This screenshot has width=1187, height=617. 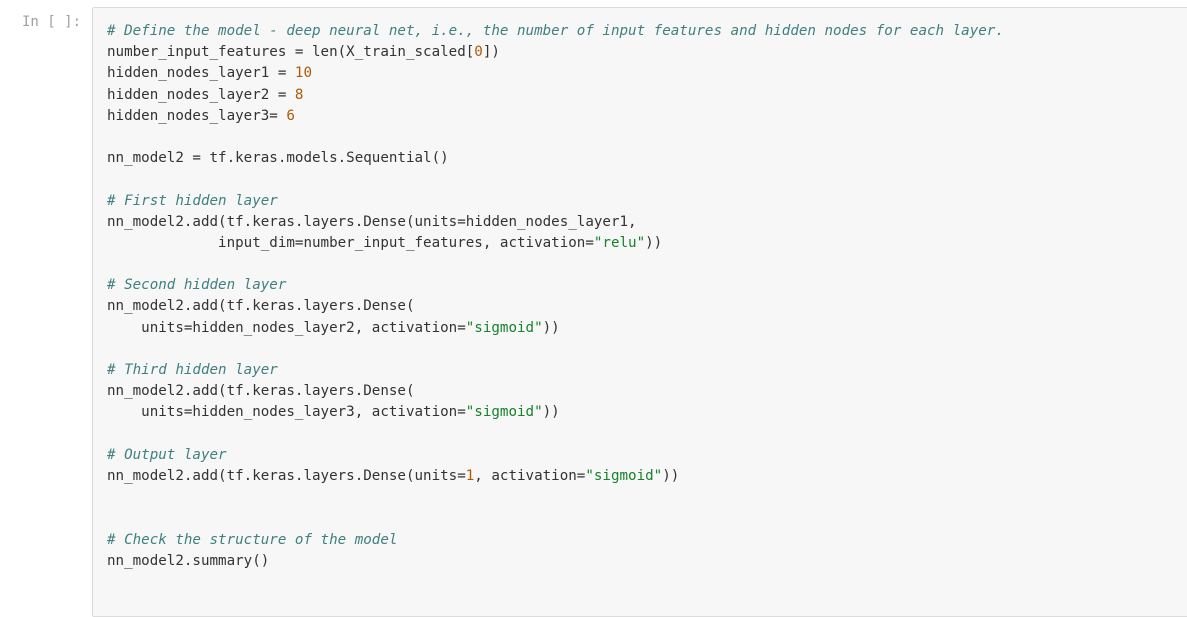 What do you see at coordinates (303, 73) in the screenshot?
I see `code-number: 10` at bounding box center [303, 73].